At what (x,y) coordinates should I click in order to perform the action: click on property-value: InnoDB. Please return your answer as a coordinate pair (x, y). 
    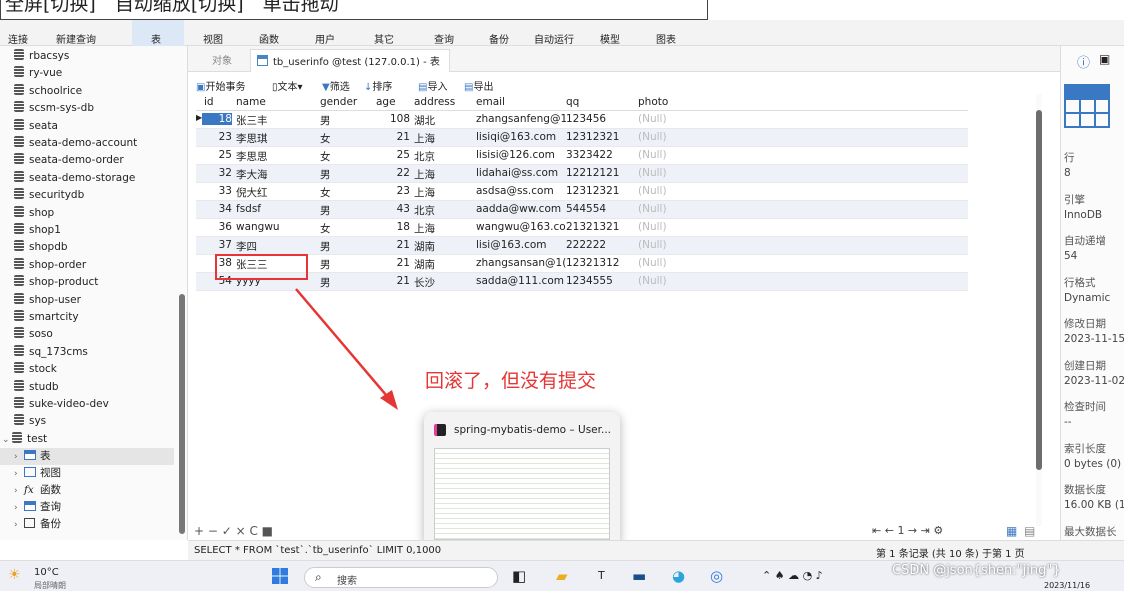
    Looking at the image, I should click on (1083, 214).